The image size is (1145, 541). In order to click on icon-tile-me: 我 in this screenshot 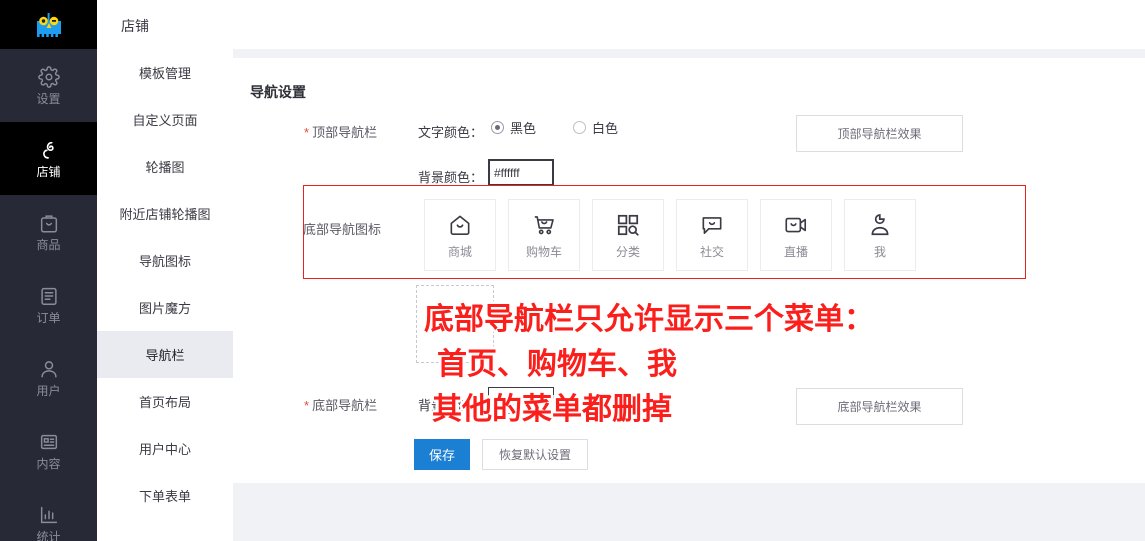, I will do `click(880, 235)`.